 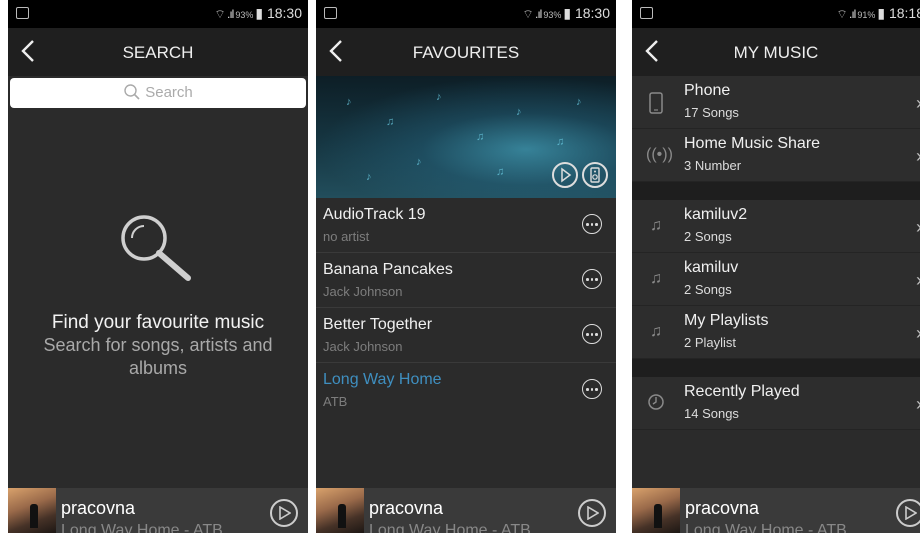 I want to click on track-artist: ATB, so click(x=335, y=401).